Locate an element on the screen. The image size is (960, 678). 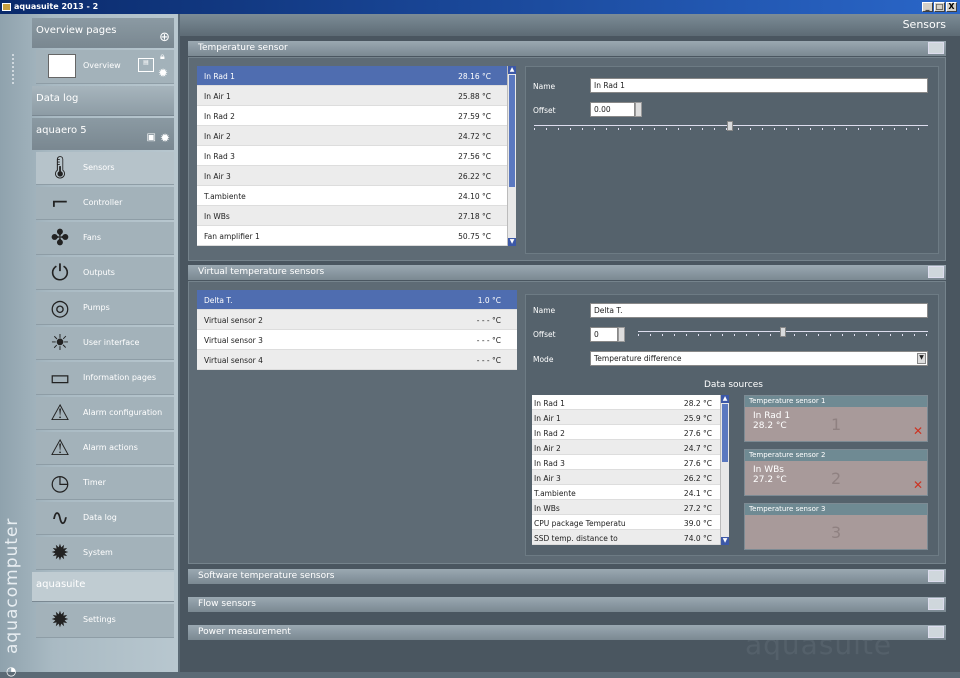
list-item: In Rad 2 27.59 °C is located at coordinates (352, 116).